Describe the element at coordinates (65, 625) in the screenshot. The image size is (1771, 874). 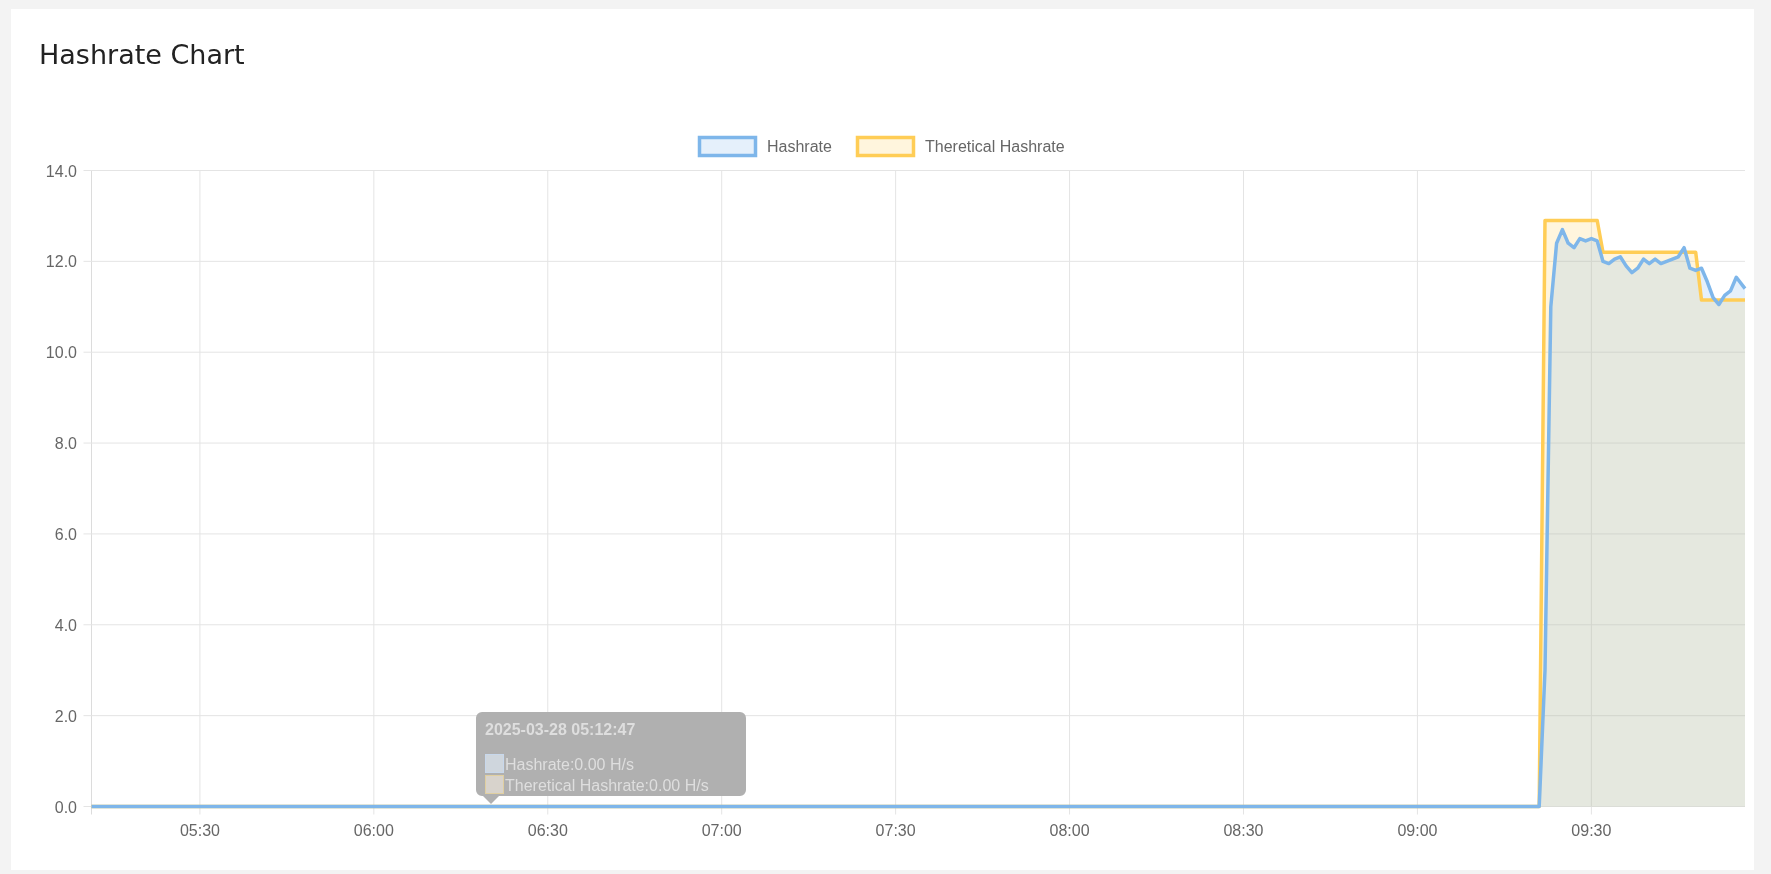
I see `y-tick-label: 4.0` at that location.